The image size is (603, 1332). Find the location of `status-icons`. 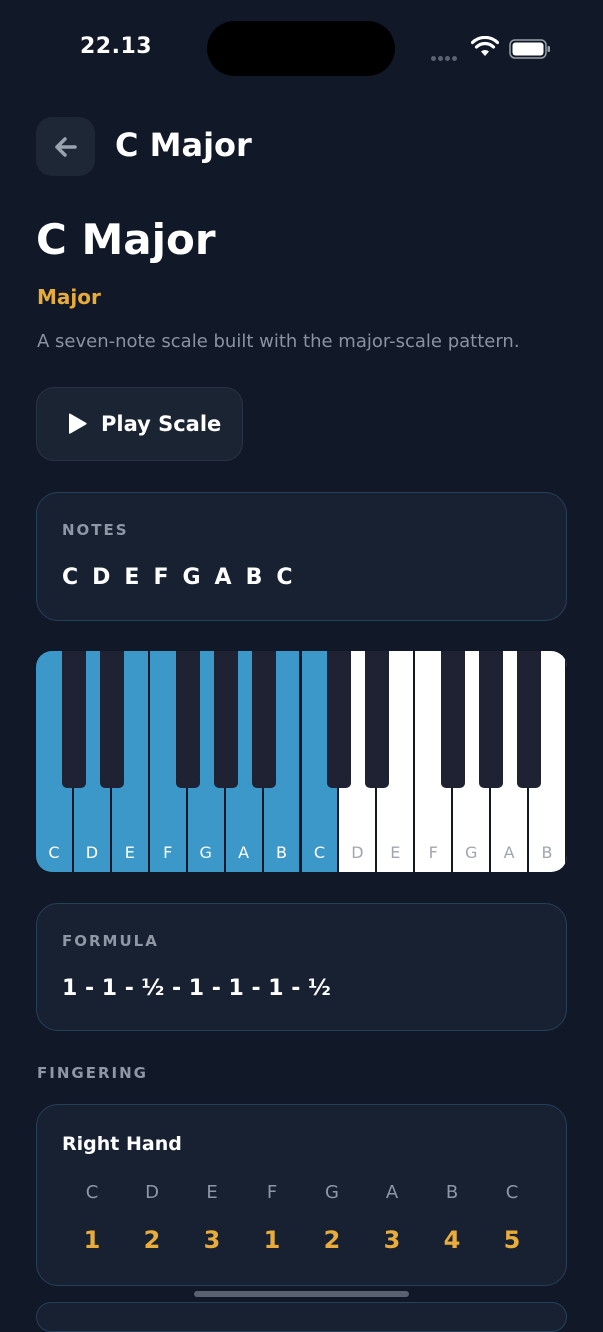

status-icons is located at coordinates (491, 48).